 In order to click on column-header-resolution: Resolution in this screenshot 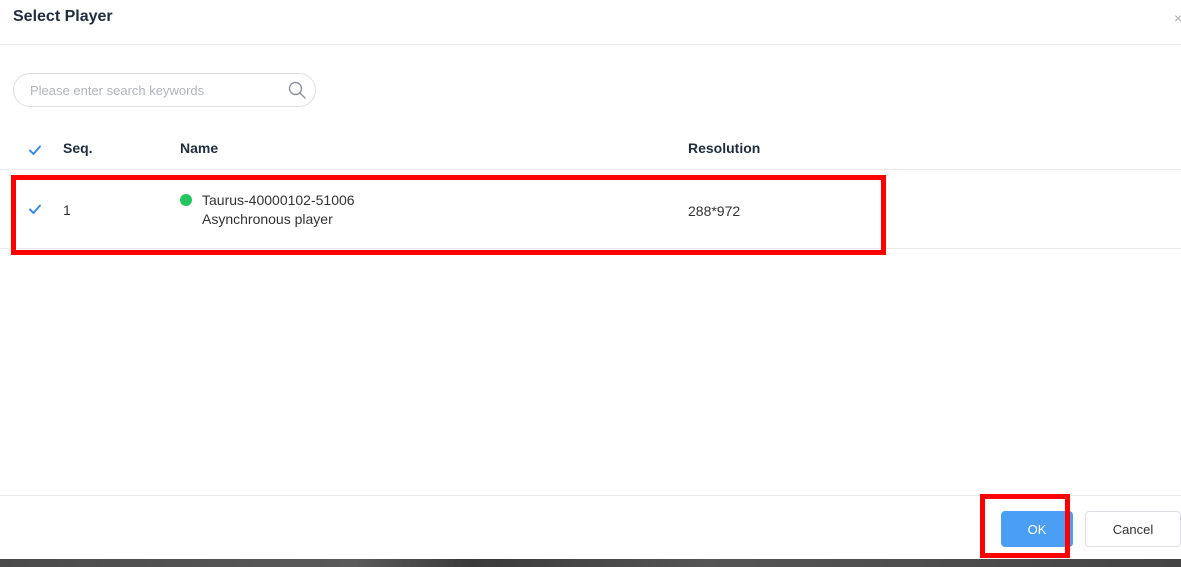, I will do `click(724, 148)`.